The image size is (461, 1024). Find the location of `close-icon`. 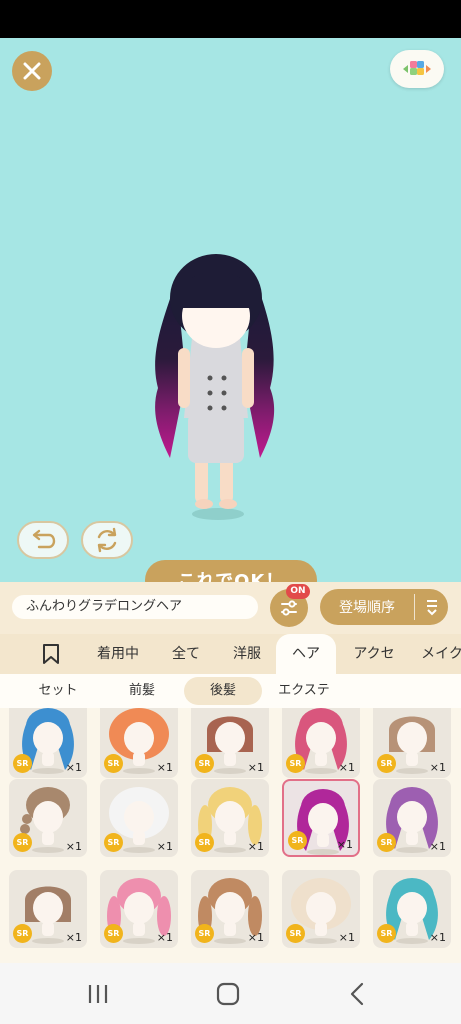

close-icon is located at coordinates (32, 71).